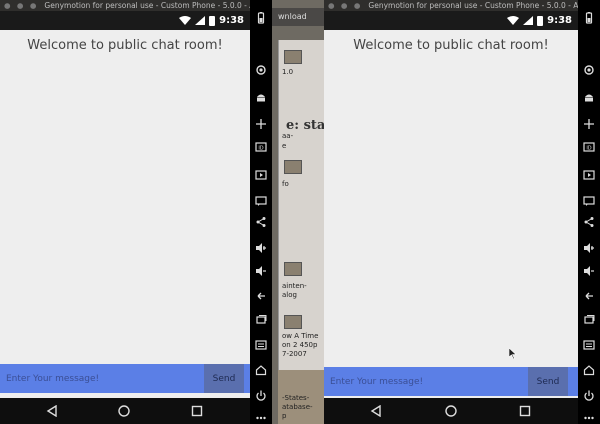 Image resolution: width=600 pixels, height=424 pixels. Describe the element at coordinates (287, 136) in the screenshot. I see `desktop-item: aa-` at that location.